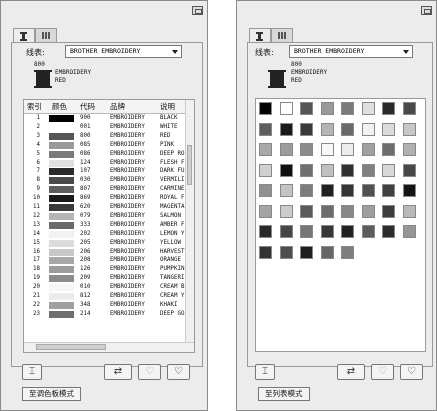 Image resolution: width=437 pixels, height=411 pixels. Describe the element at coordinates (106, 127) in the screenshot. I see `table-row: 2 001 EMBROIDERY WHITE` at that location.